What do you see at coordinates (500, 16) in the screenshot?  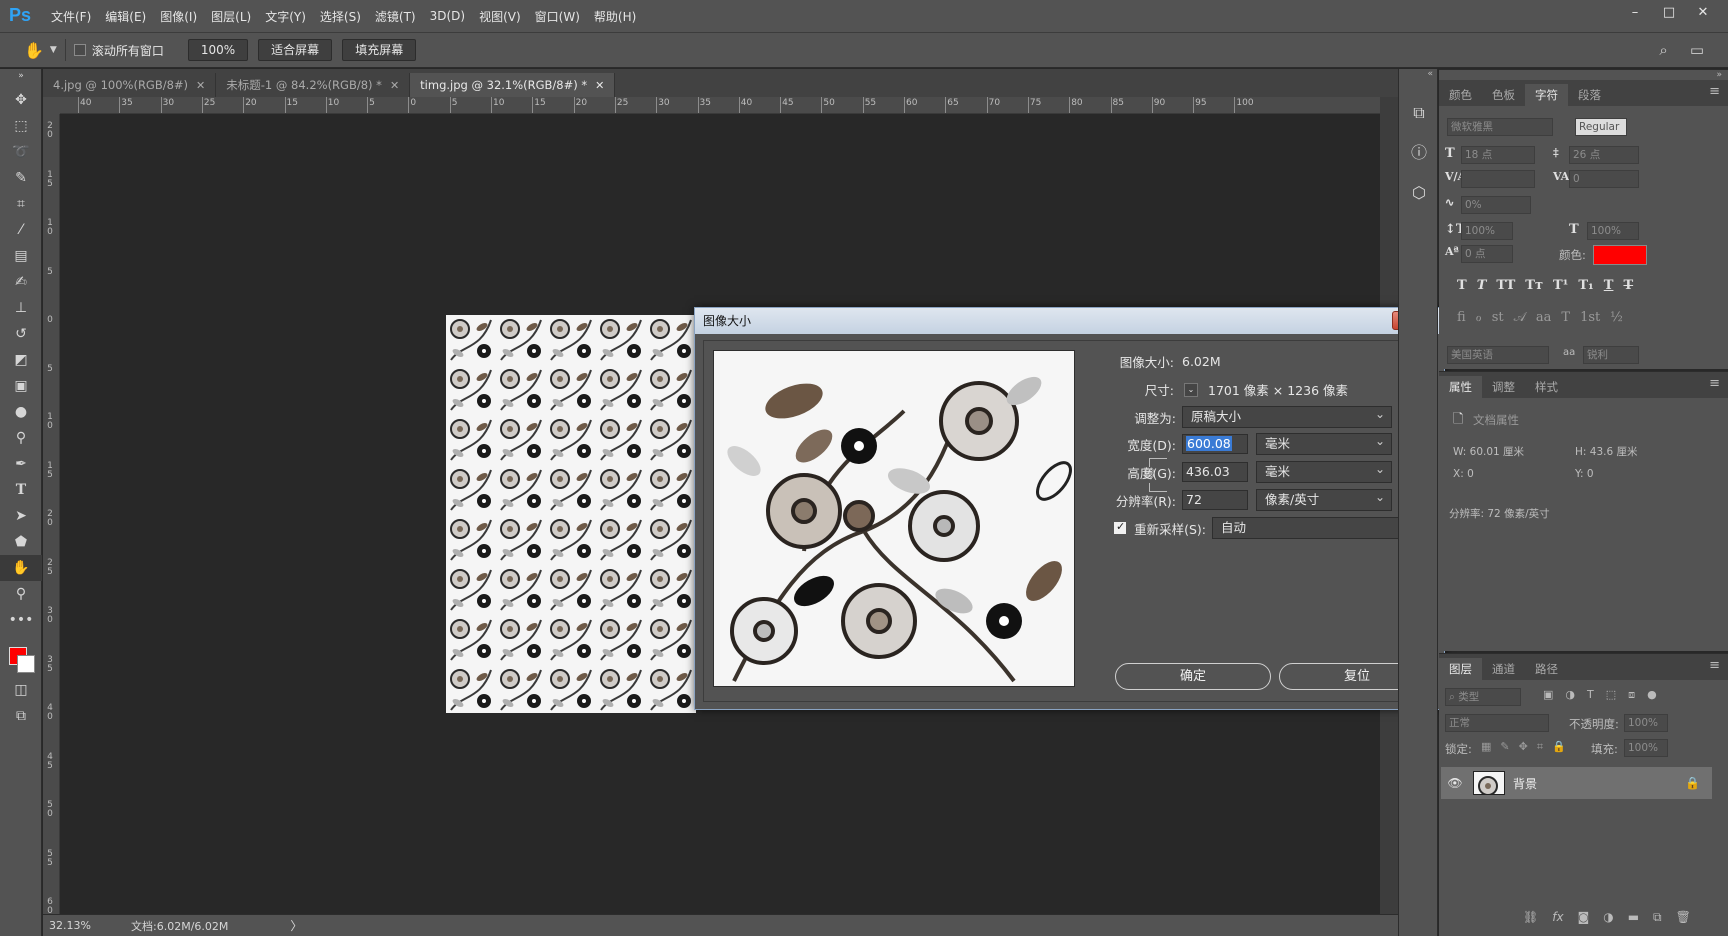 I see `menu-view: 视图(V)` at bounding box center [500, 16].